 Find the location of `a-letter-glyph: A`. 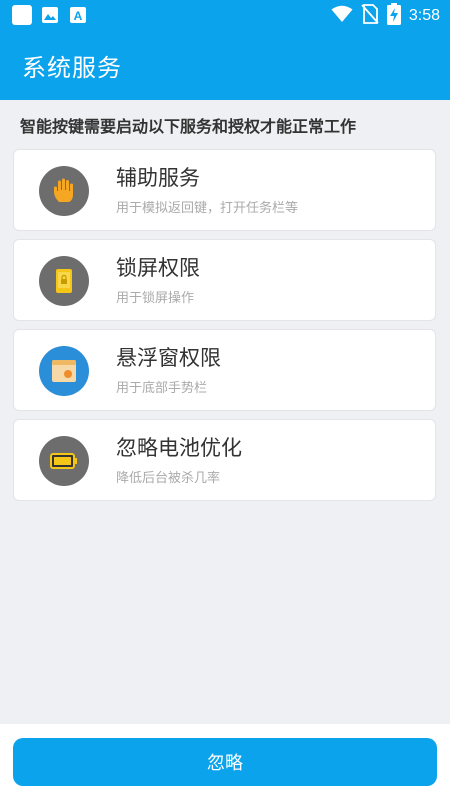

a-letter-glyph: A is located at coordinates (78, 16).